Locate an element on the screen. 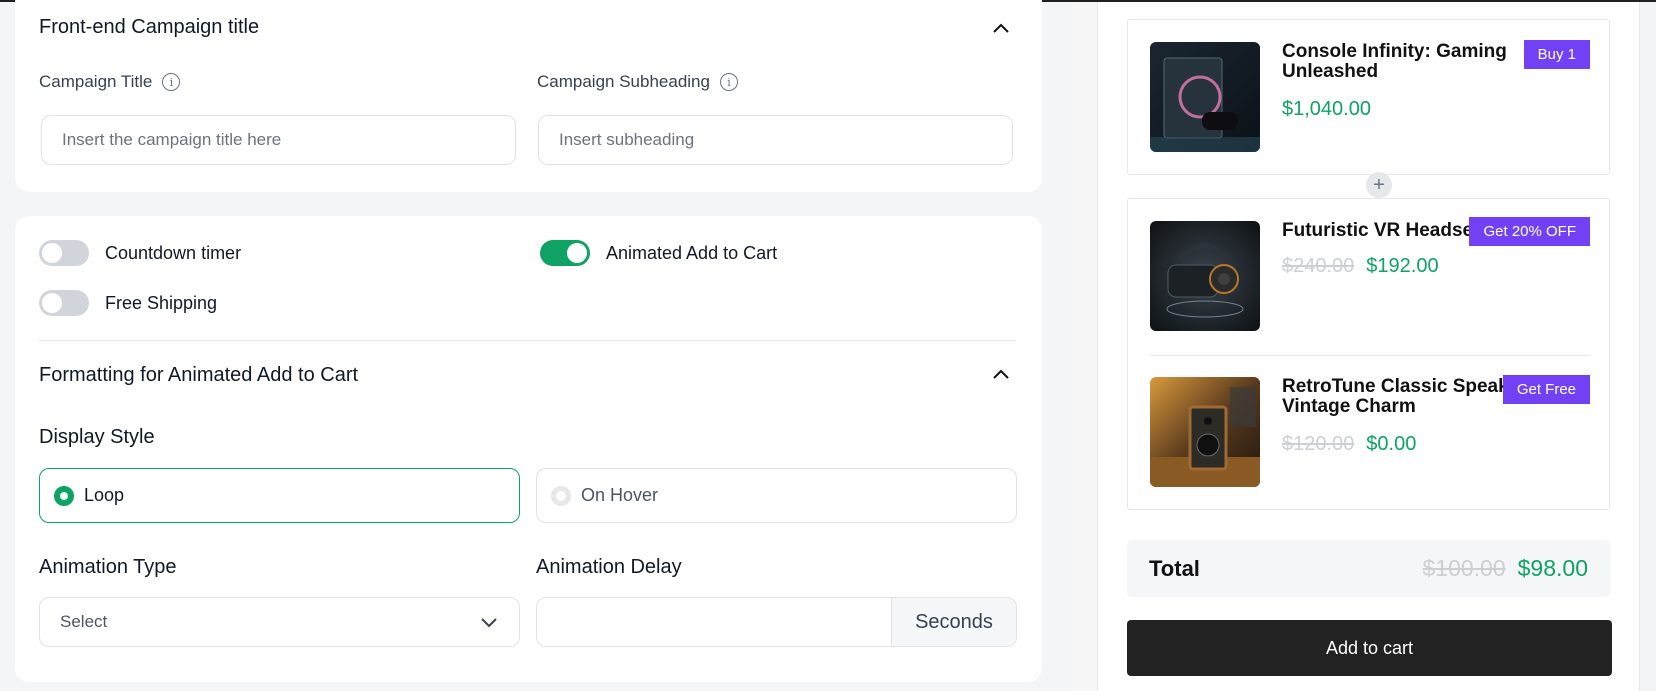 The height and width of the screenshot is (691, 1656). free-shipping-label: Free Shipping is located at coordinates (161, 302).